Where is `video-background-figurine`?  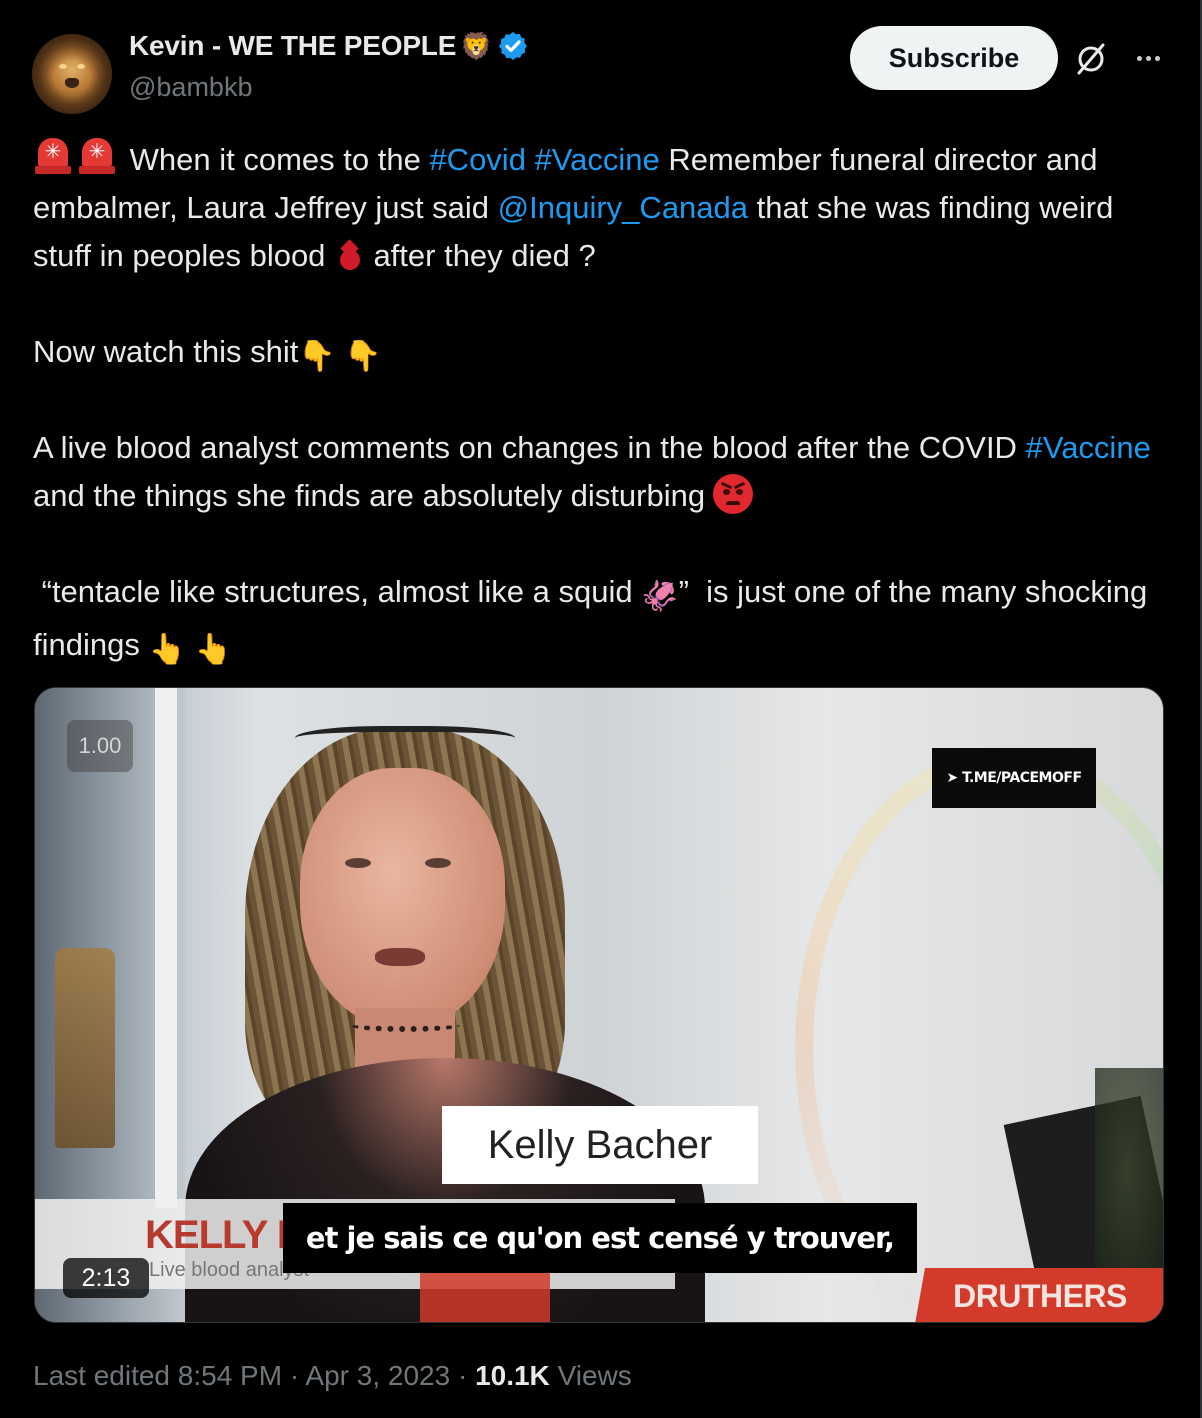 video-background-figurine is located at coordinates (85, 1048).